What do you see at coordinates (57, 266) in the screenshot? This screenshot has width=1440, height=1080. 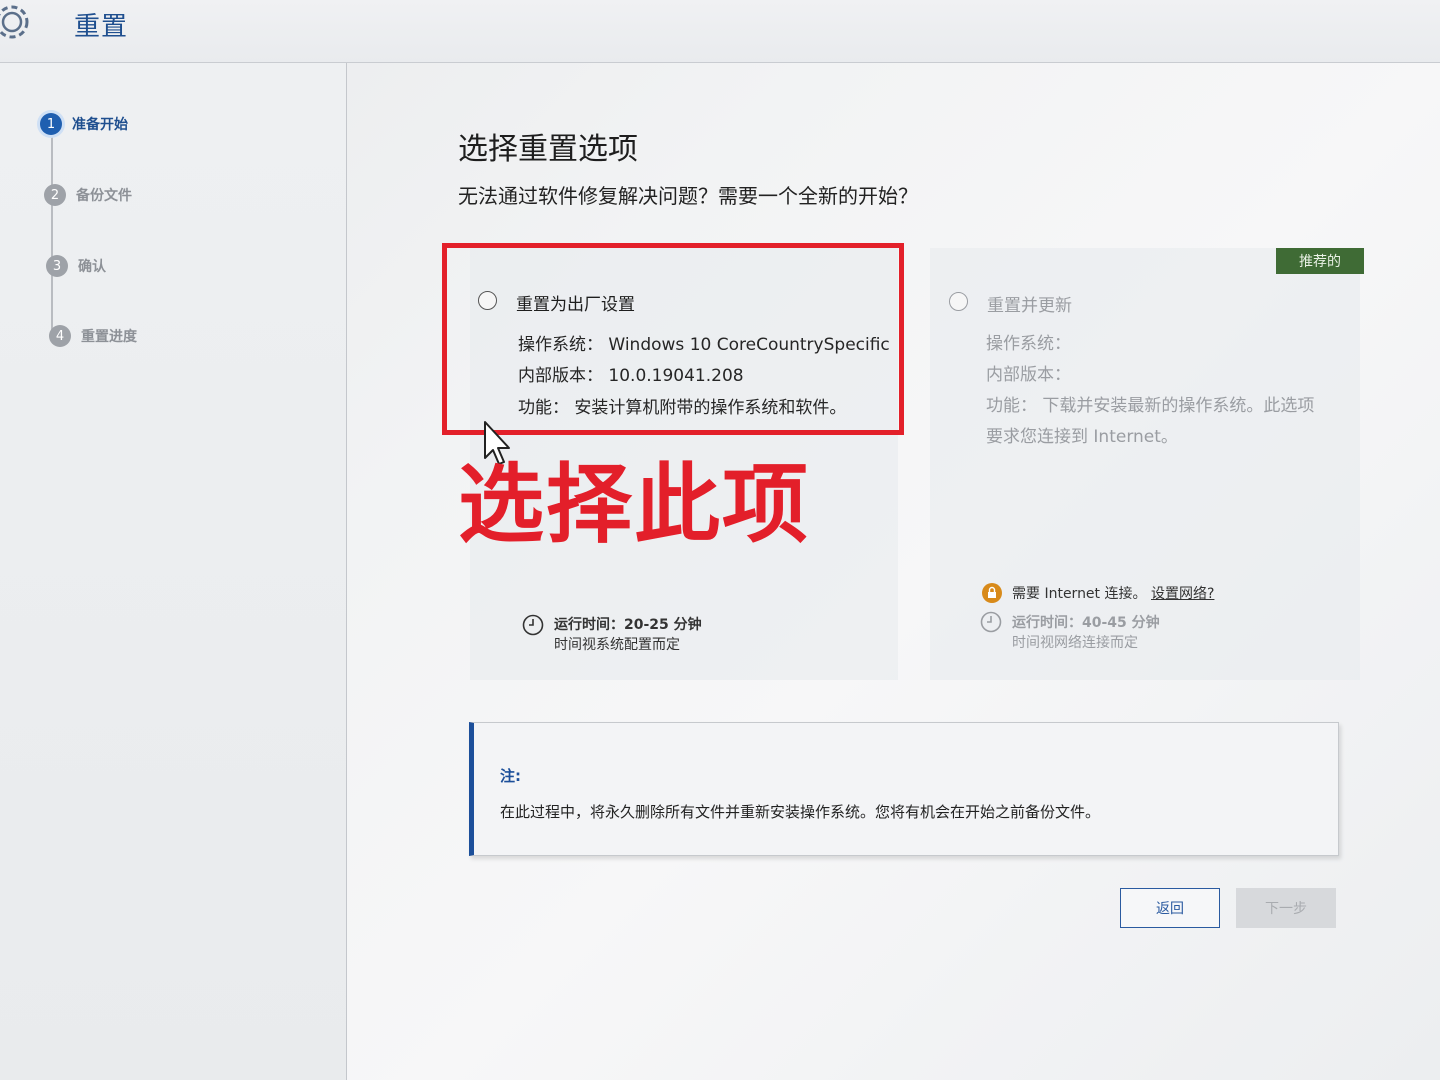 I see `step-number: 3` at bounding box center [57, 266].